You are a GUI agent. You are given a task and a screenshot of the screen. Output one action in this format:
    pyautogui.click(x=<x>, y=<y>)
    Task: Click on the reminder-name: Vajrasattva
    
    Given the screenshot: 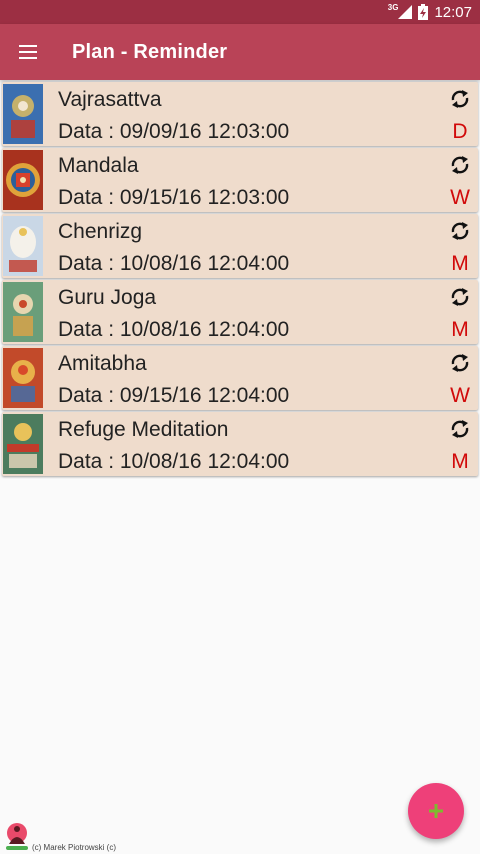 What is the action you would take?
    pyautogui.click(x=110, y=99)
    